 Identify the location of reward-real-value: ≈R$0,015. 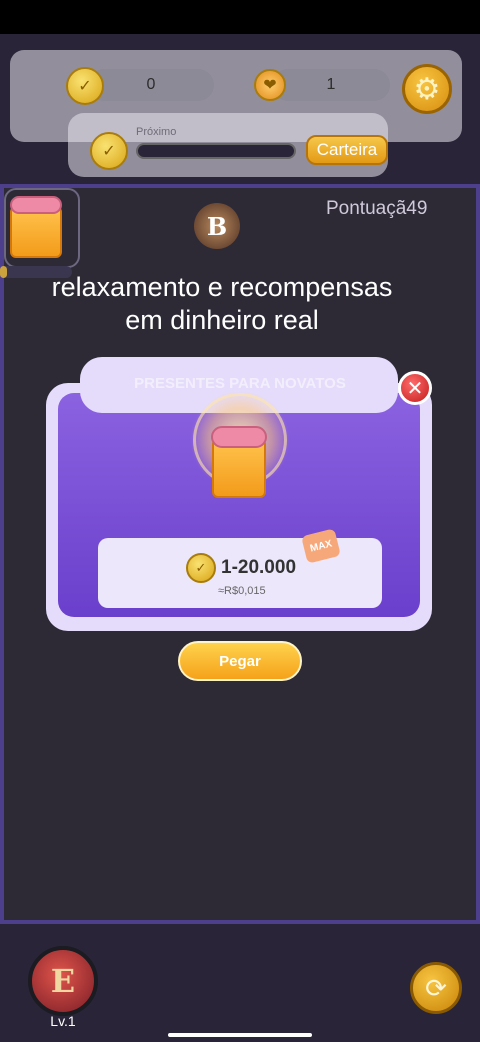
(242, 591).